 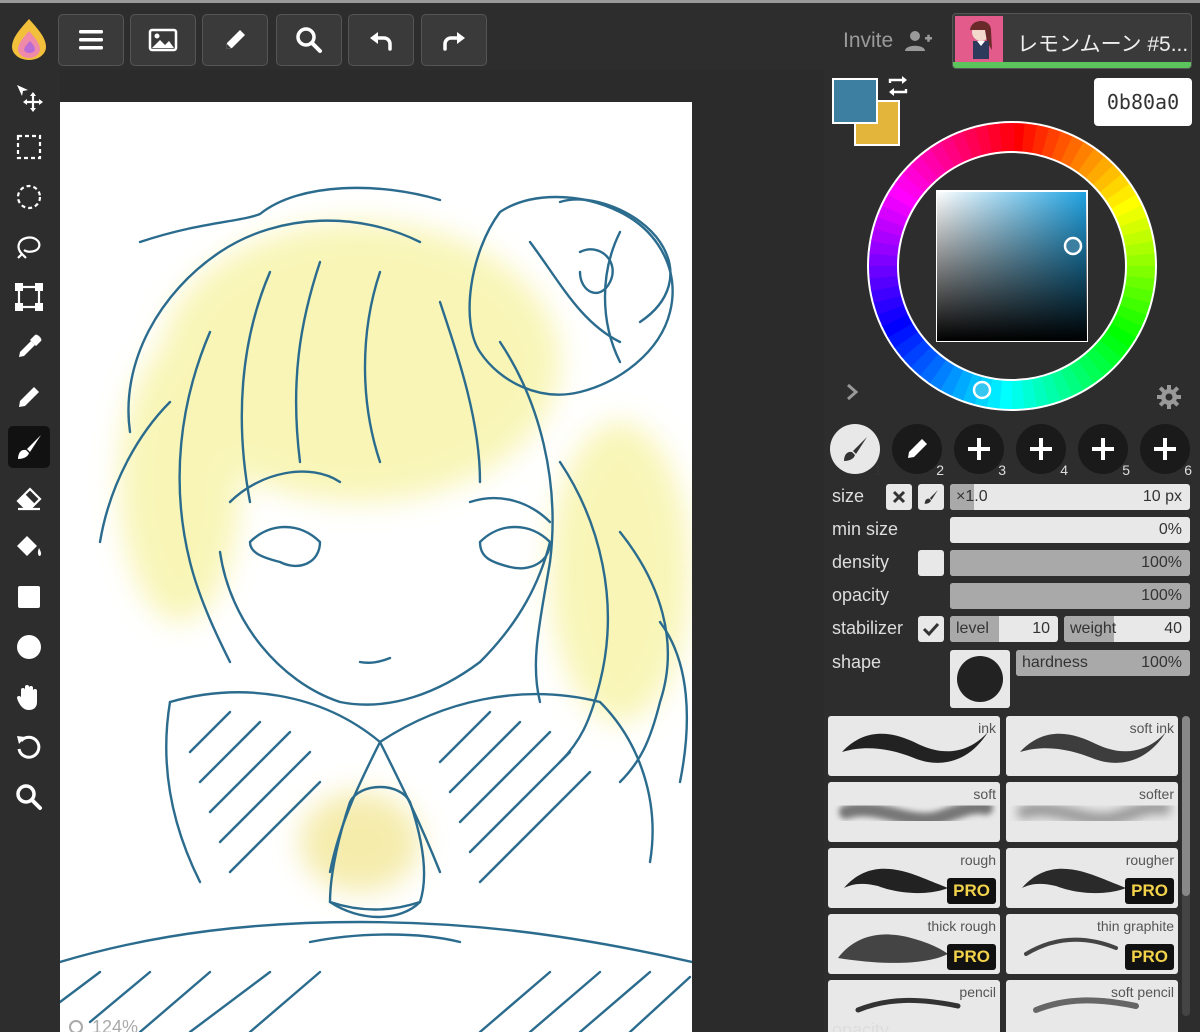 I want to click on zoom-icon, so click(x=29, y=797).